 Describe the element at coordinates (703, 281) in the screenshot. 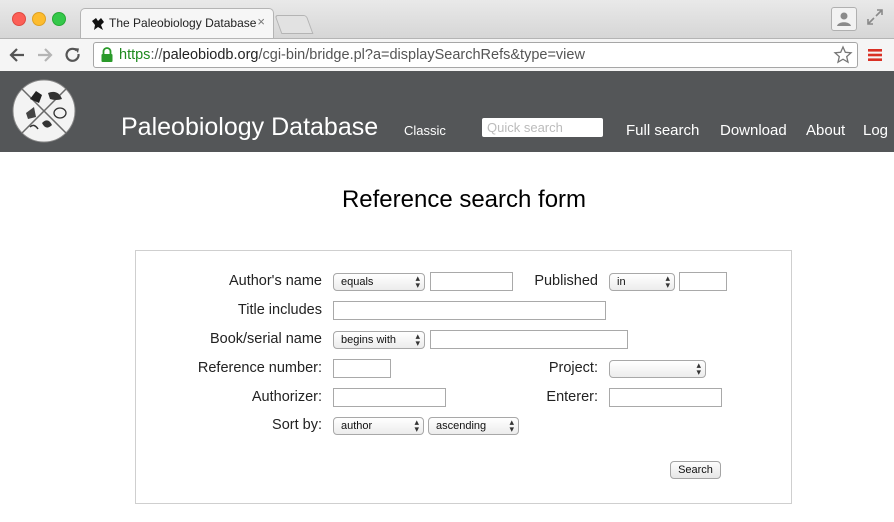

I see `published-year-input` at that location.